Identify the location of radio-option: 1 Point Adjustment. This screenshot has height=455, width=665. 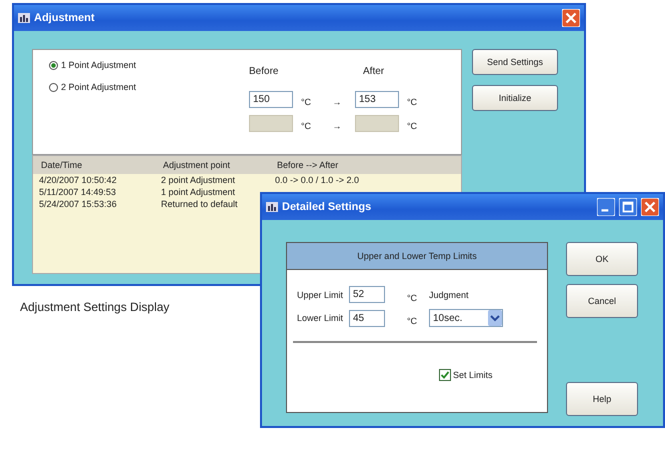
(129, 65).